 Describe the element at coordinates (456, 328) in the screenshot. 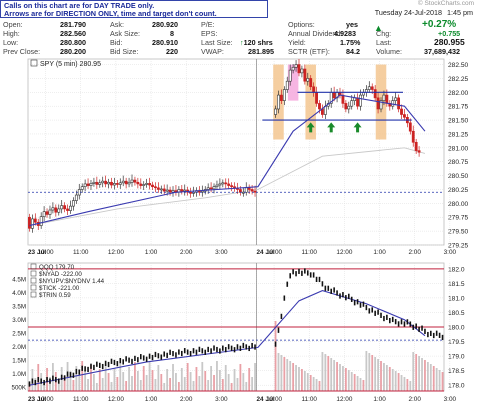

I see `qqq-y-tick: 180.0` at that location.